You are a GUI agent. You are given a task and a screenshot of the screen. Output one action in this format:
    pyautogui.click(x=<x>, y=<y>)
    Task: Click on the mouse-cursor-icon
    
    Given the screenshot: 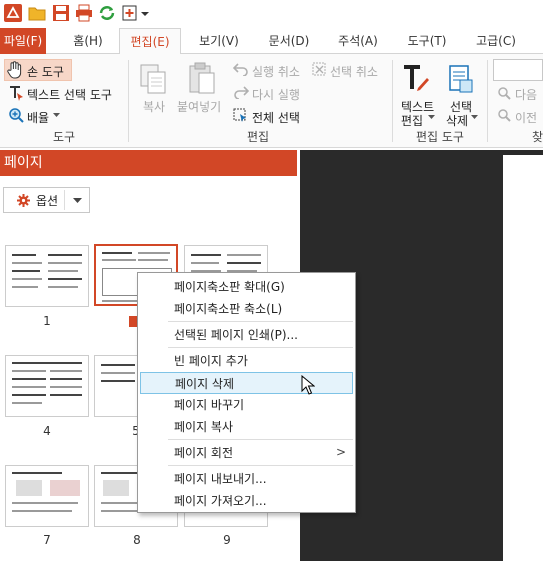 What is the action you would take?
    pyautogui.click(x=308, y=385)
    